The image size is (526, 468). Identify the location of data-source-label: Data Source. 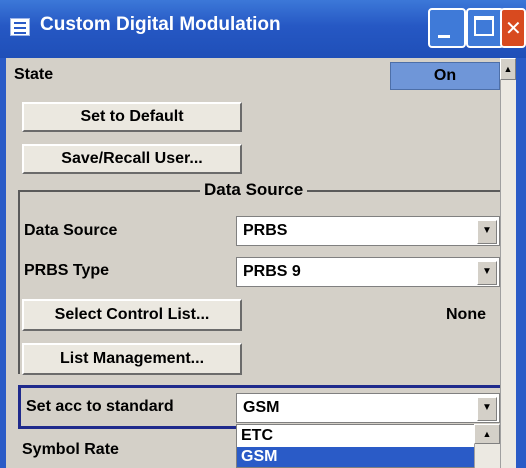
(71, 230).